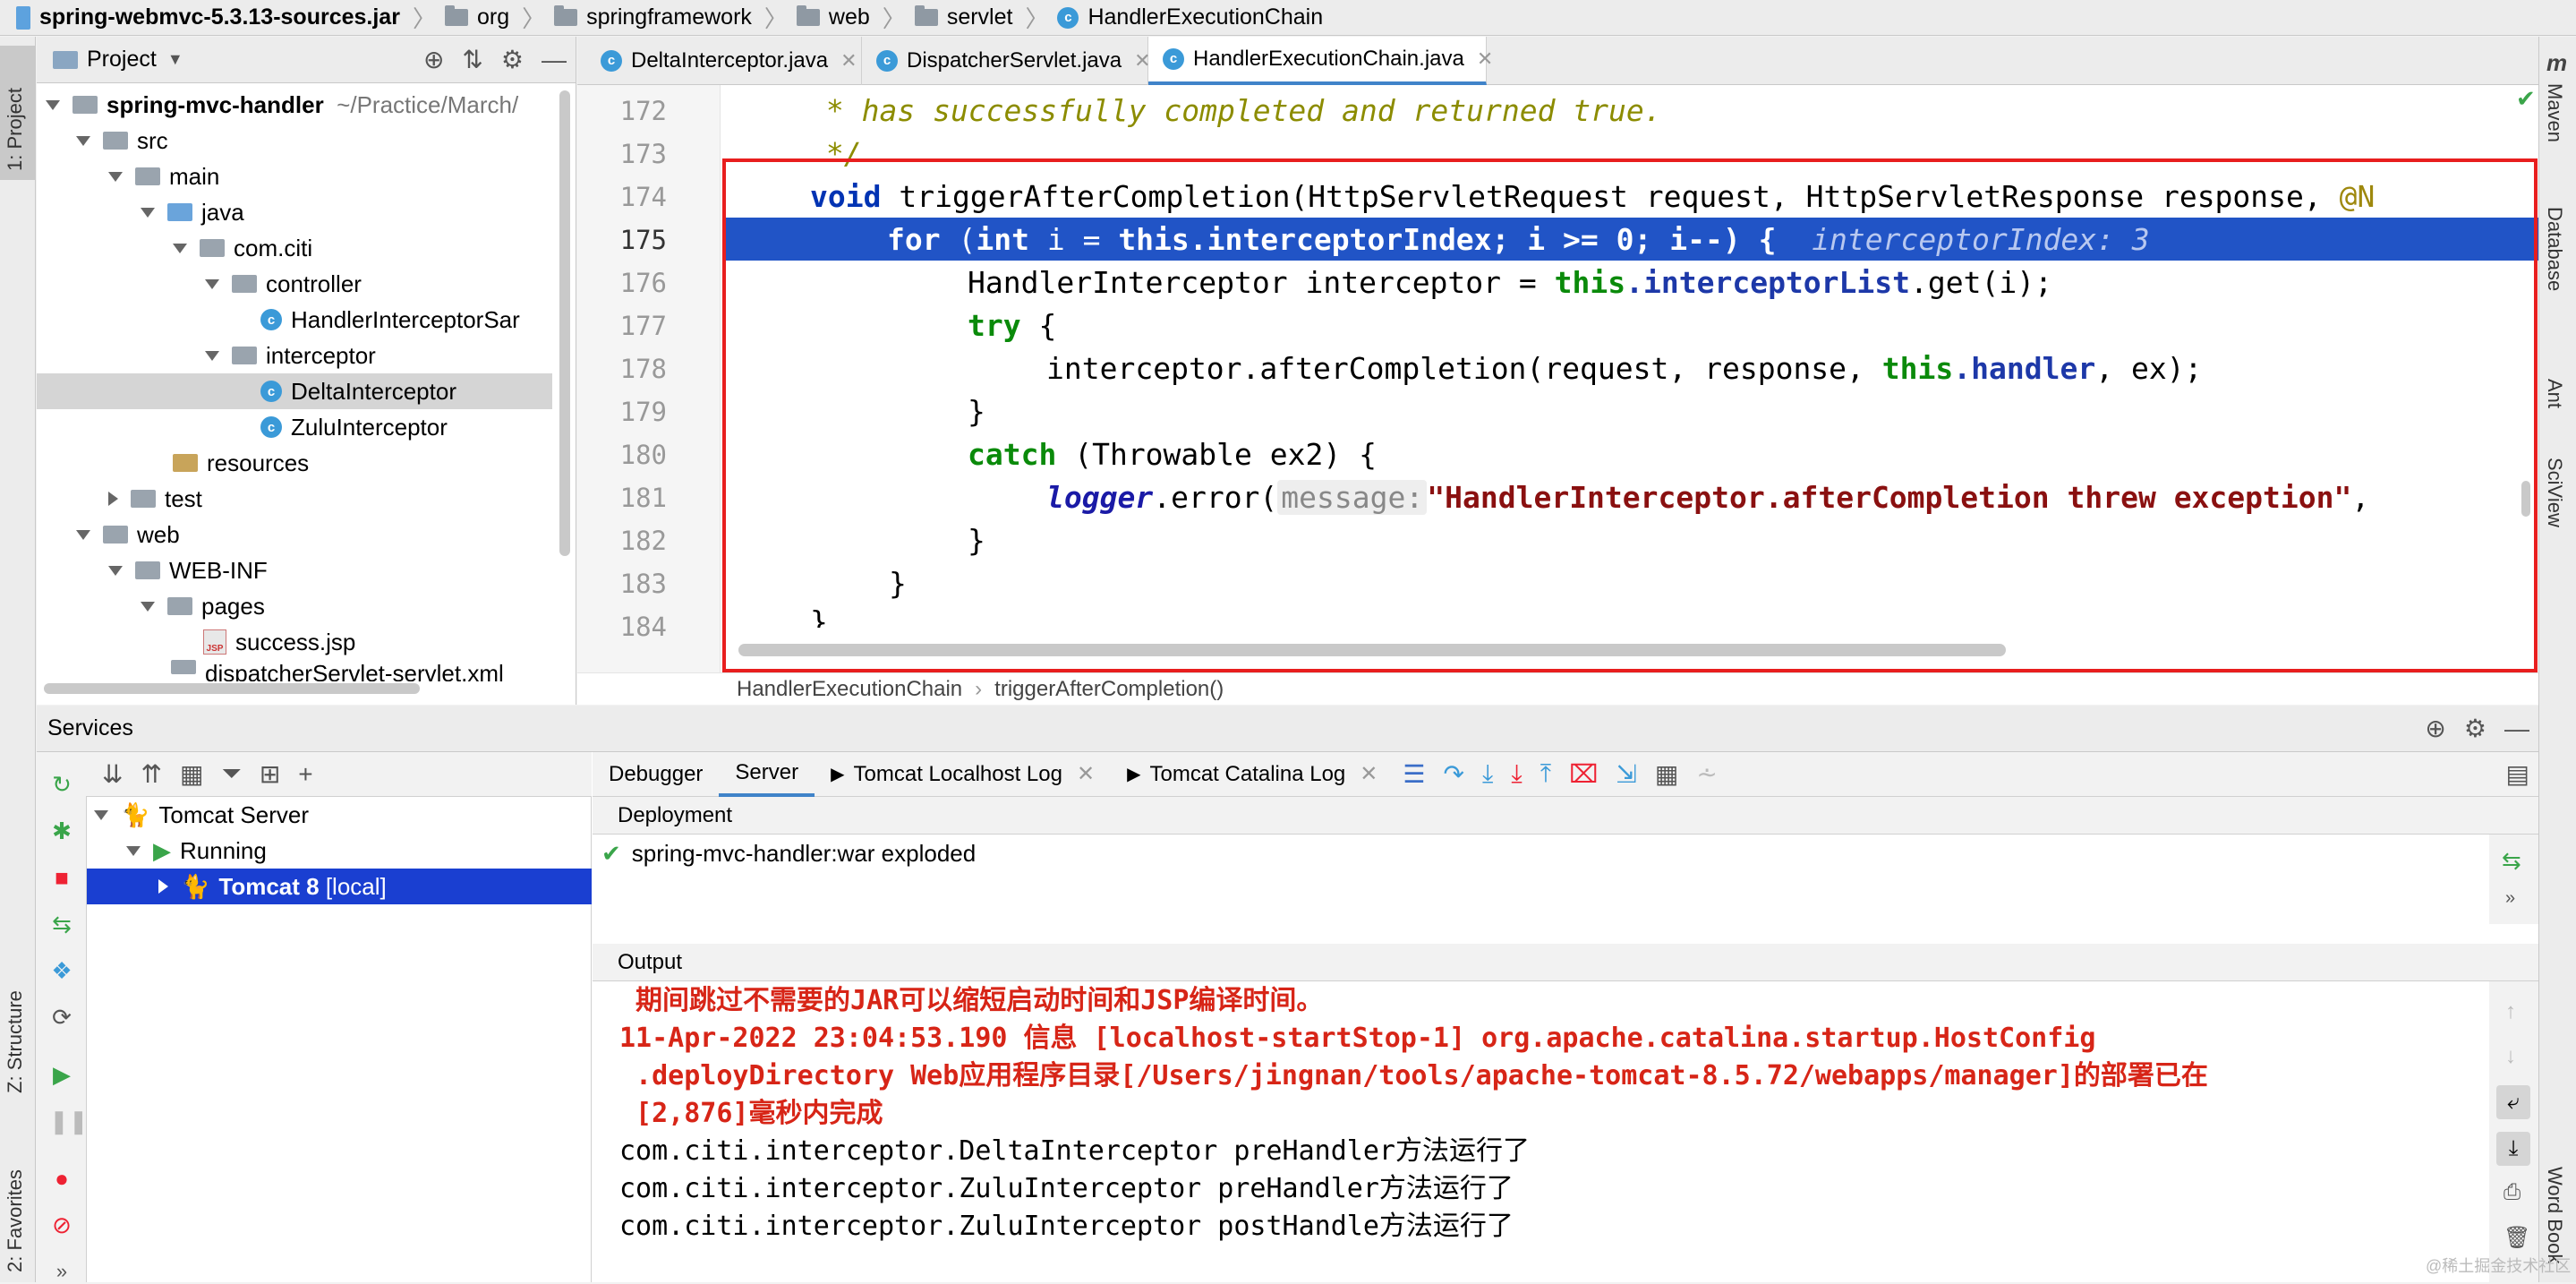 This screenshot has width=2576, height=1284. I want to click on tree-item-web-inf: WEB-INF, so click(305, 570).